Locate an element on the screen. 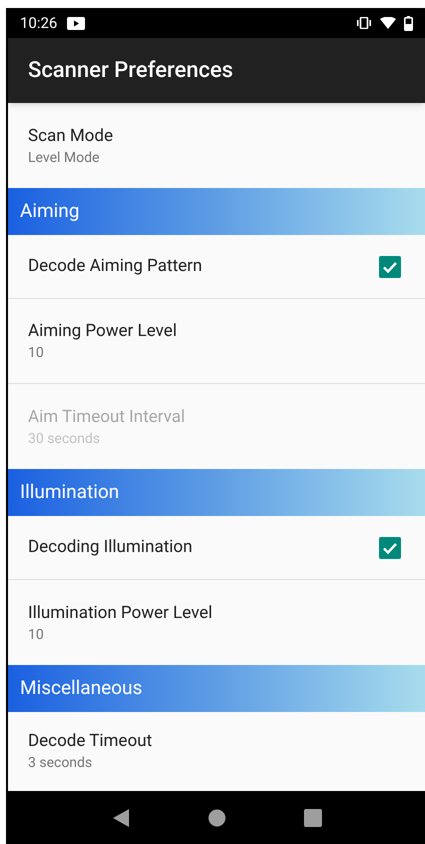  vibrate-icon is located at coordinates (364, 23).